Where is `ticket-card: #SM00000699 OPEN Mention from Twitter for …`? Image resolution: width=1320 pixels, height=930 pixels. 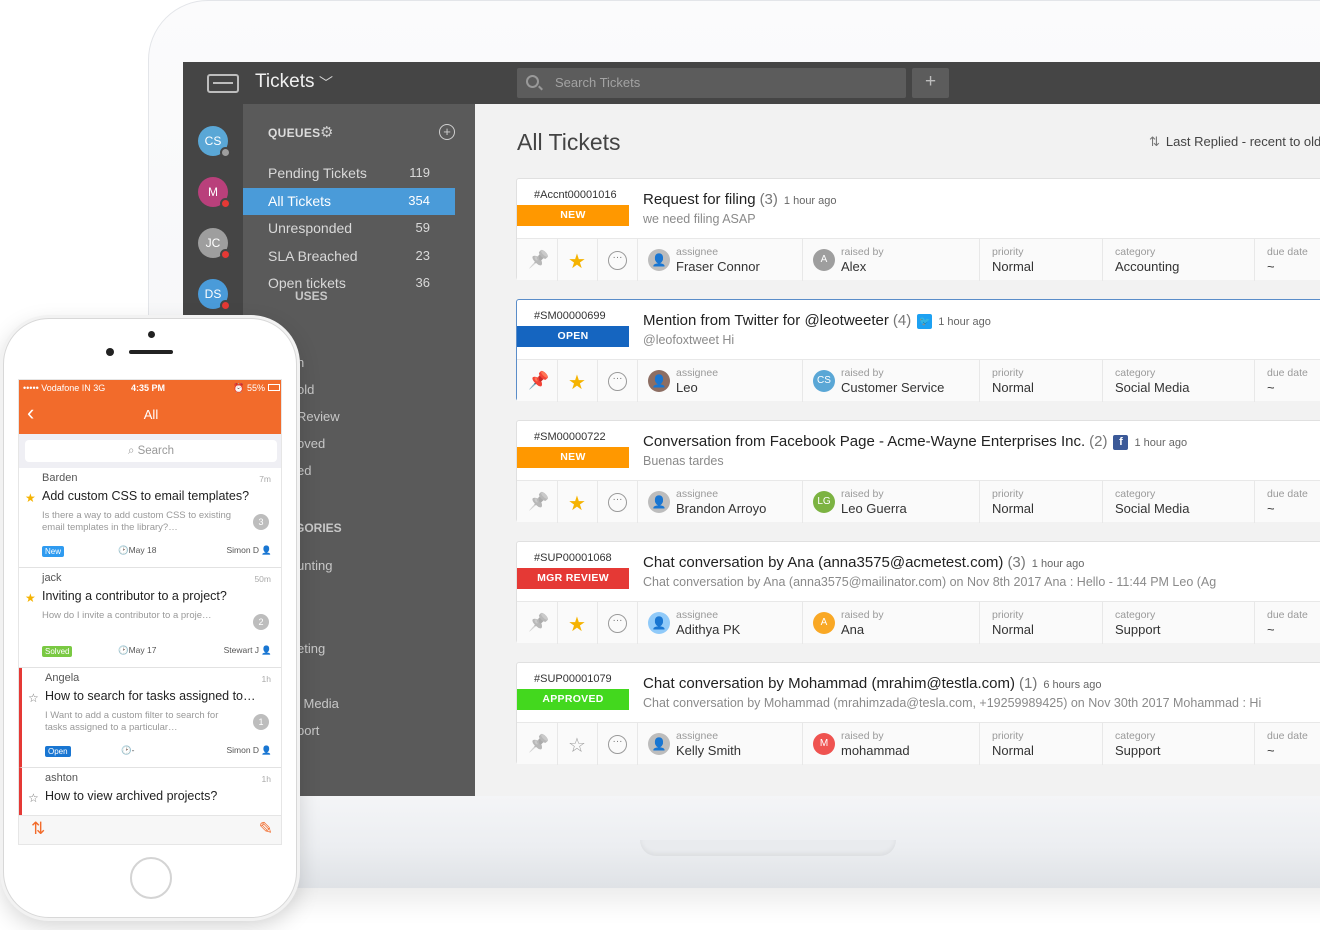
ticket-card: #SM00000699 OPEN Mention from Twitter for … is located at coordinates (918, 350).